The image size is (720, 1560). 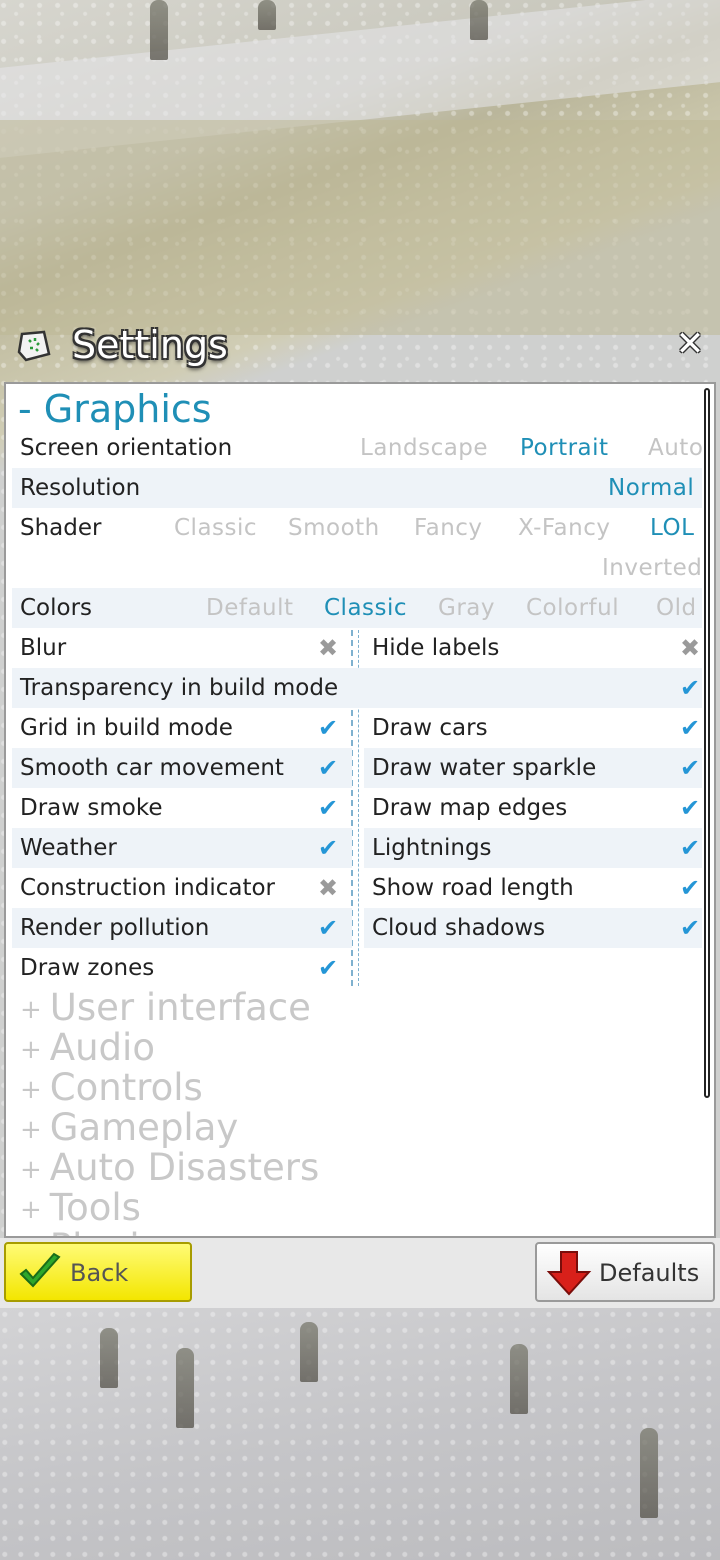 What do you see at coordinates (533, 728) in the screenshot?
I see `toggle-draw-cars: Draw cars ✔` at bounding box center [533, 728].